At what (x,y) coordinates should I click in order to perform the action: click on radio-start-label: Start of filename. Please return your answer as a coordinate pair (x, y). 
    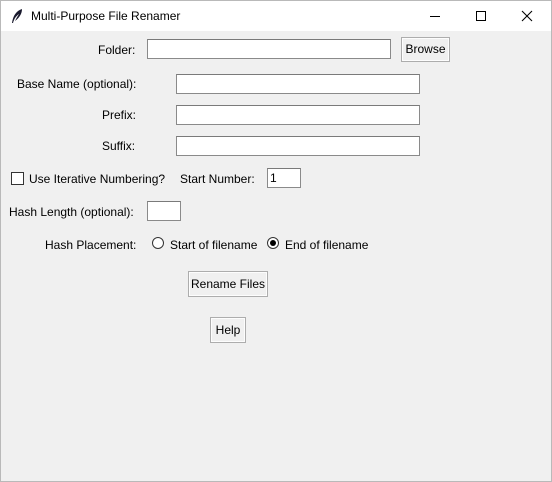
    Looking at the image, I should click on (214, 245).